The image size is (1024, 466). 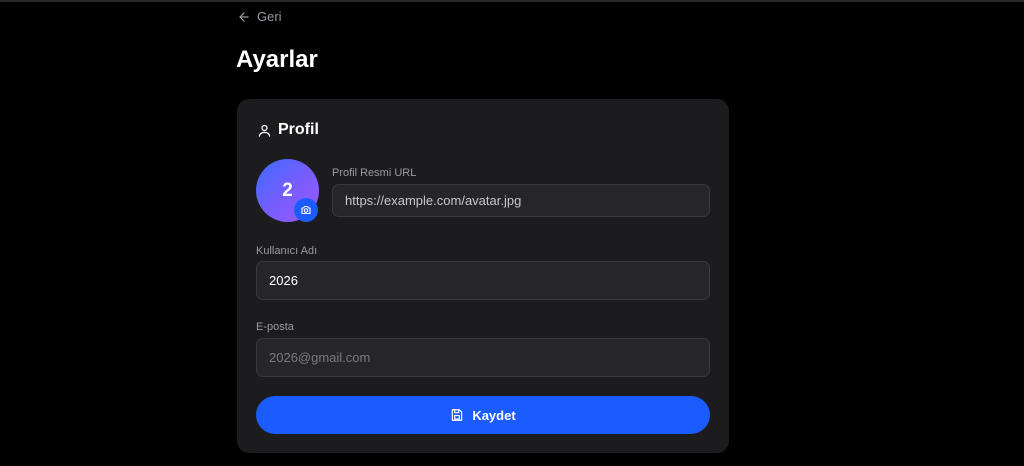 I want to click on back-link: Geri, so click(x=259, y=16).